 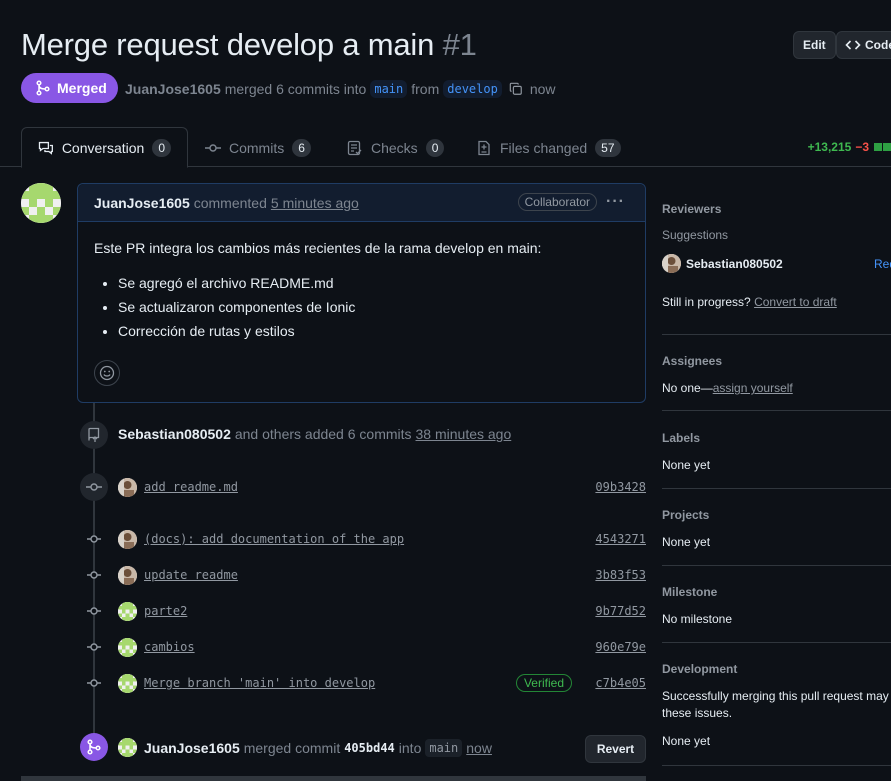 I want to click on labels-heading: Labels, so click(x=776, y=438).